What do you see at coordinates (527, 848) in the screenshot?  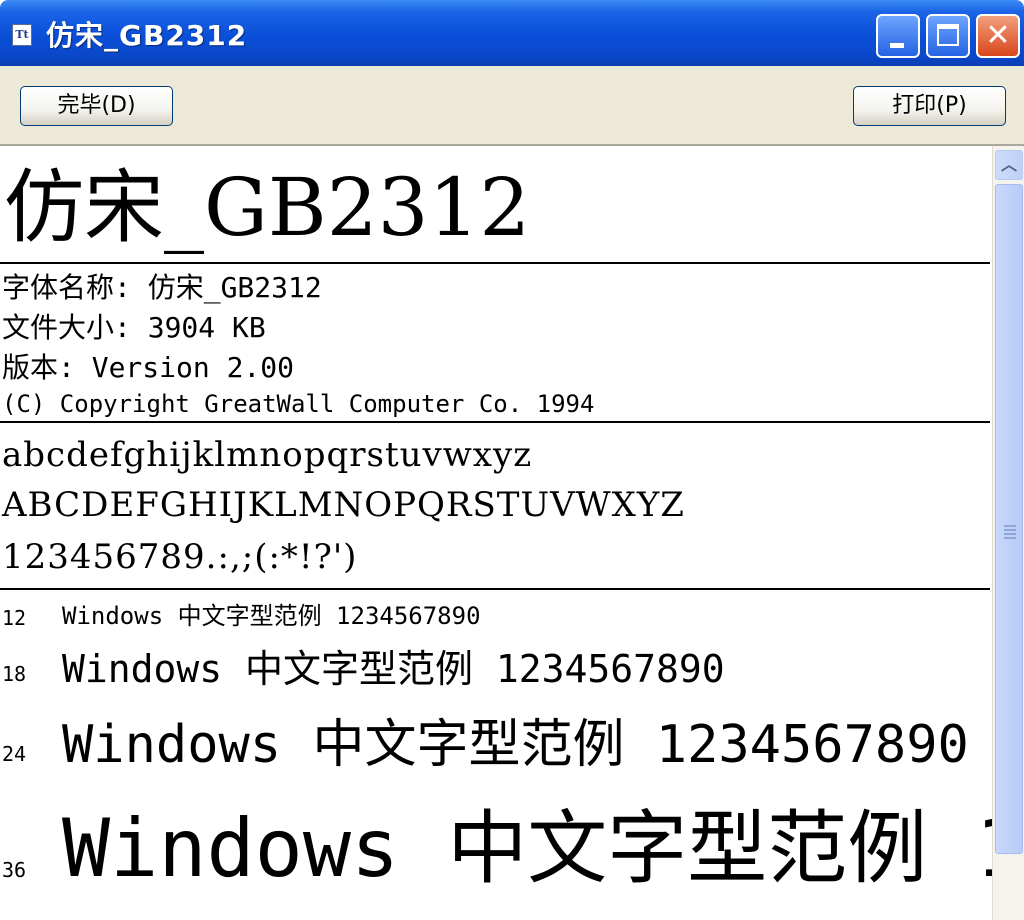 I see `size-sample-36: Windows 中文字型范例 1234567890` at bounding box center [527, 848].